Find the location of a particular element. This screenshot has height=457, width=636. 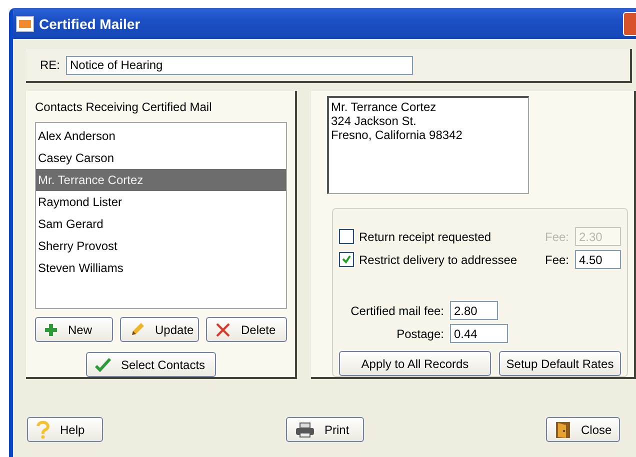

rates-button: Setup Default Rates is located at coordinates (560, 363).